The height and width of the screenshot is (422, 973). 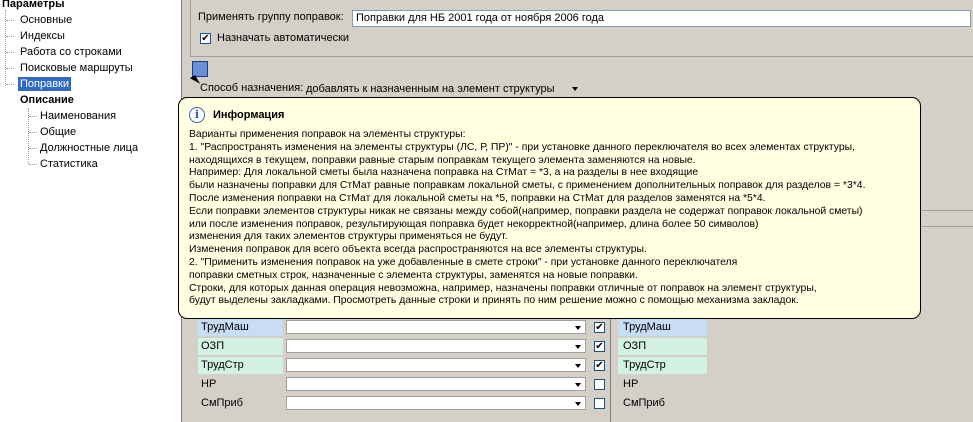 What do you see at coordinates (58, 132) in the screenshot?
I see `tree-item-general: Общие` at bounding box center [58, 132].